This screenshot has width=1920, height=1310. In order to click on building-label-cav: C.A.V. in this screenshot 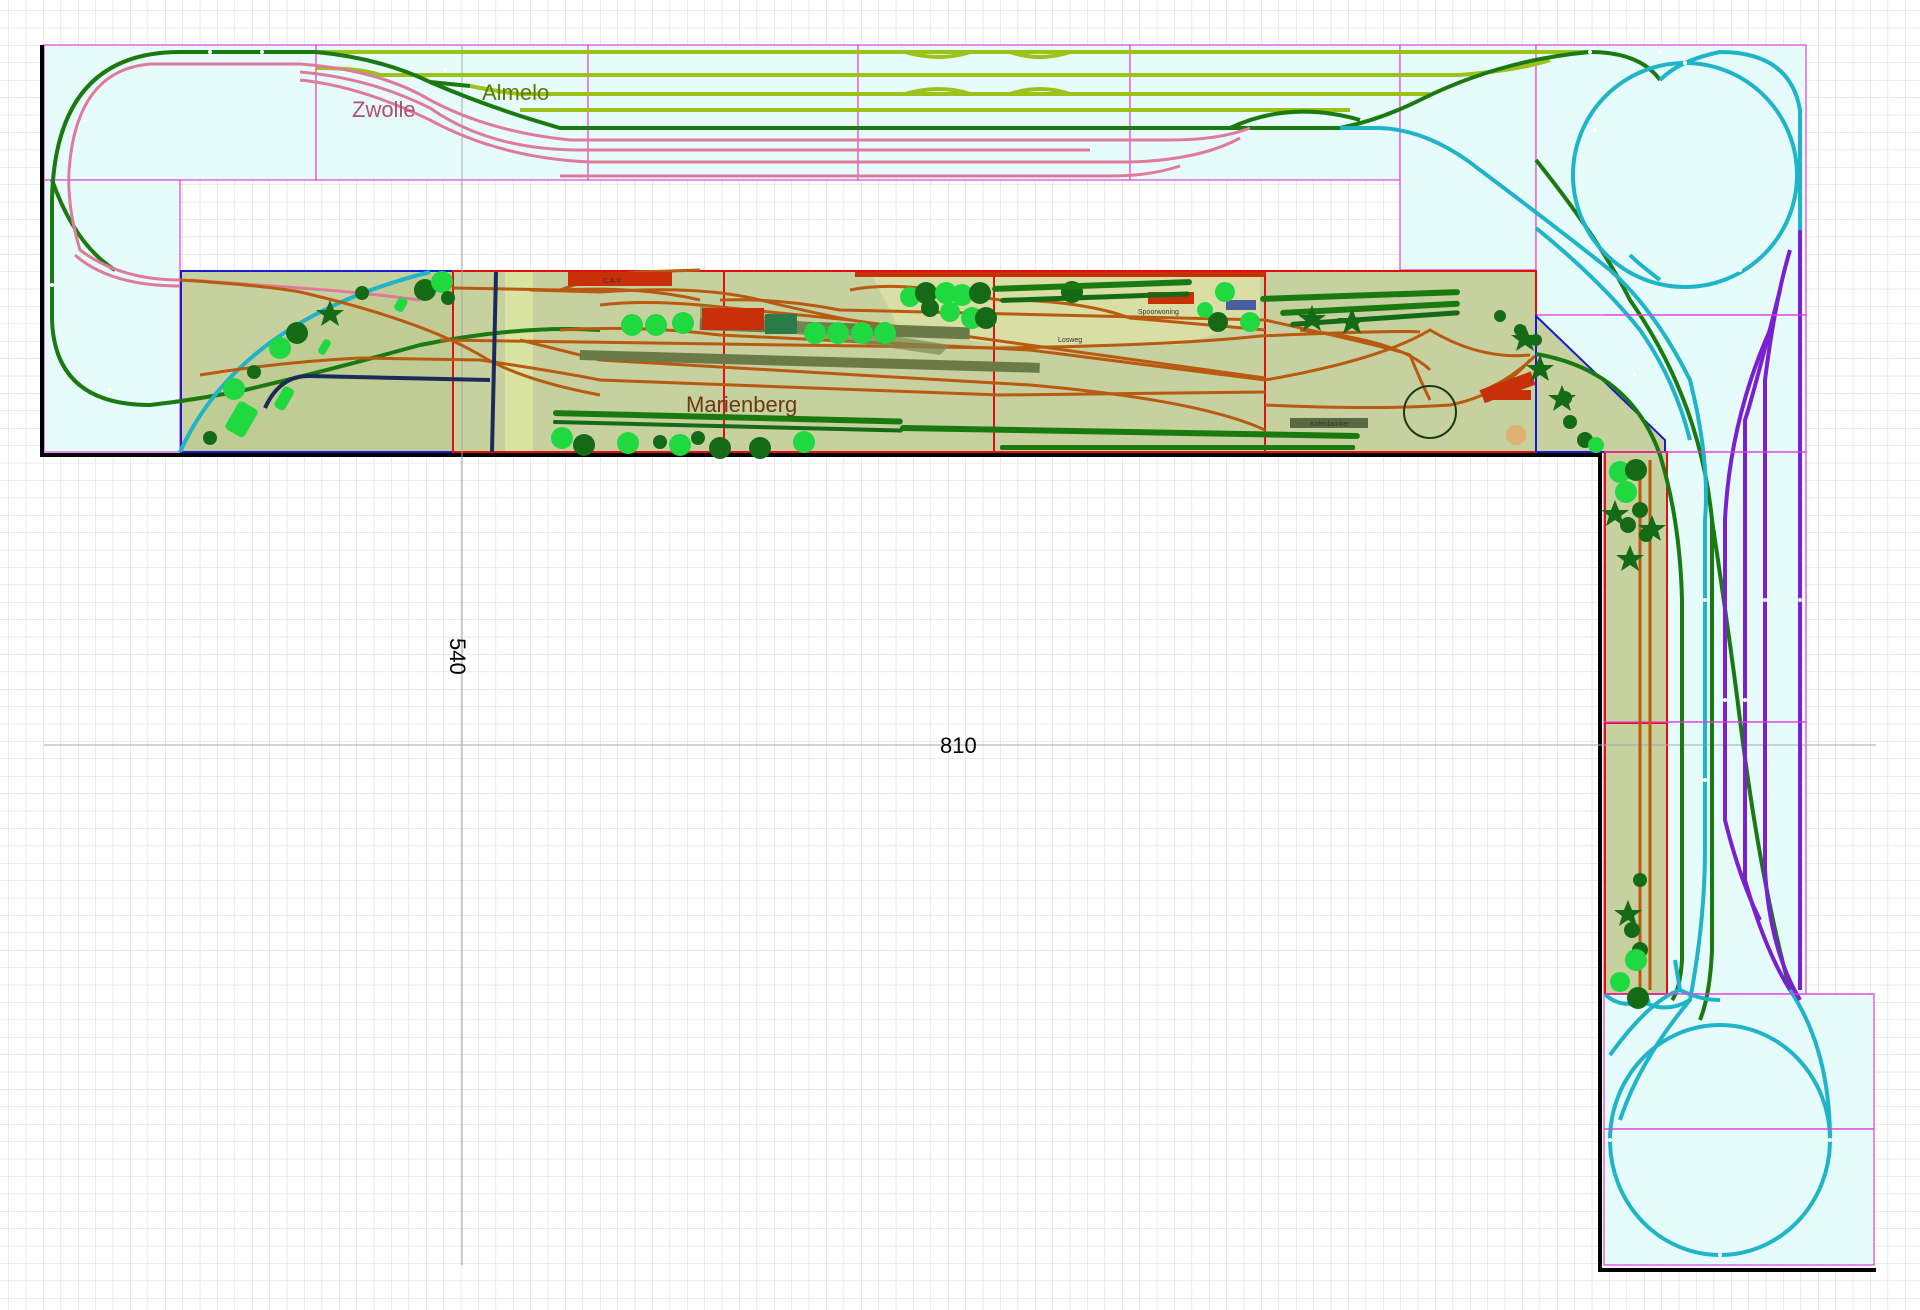, I will do `click(613, 281)`.